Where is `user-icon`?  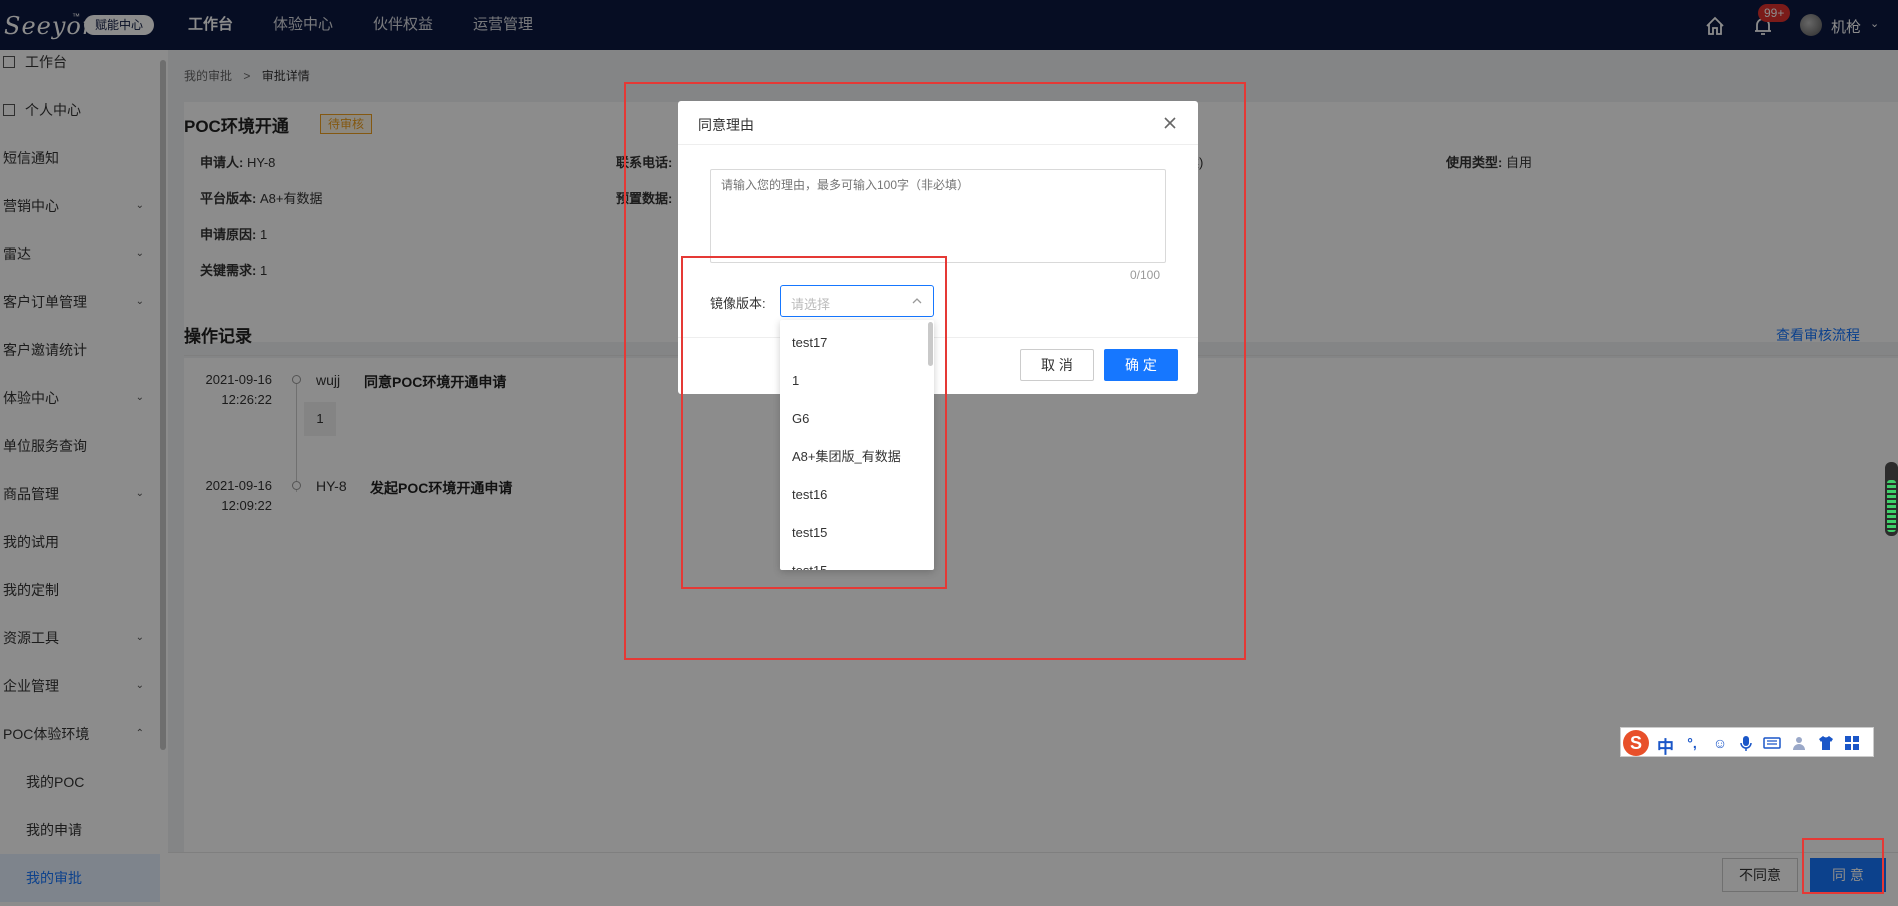 user-icon is located at coordinates (1800, 743).